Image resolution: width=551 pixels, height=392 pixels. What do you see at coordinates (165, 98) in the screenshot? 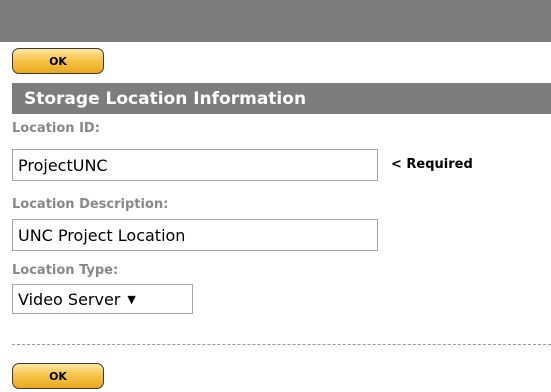
I see `section-title: Storage Location Information` at bounding box center [165, 98].